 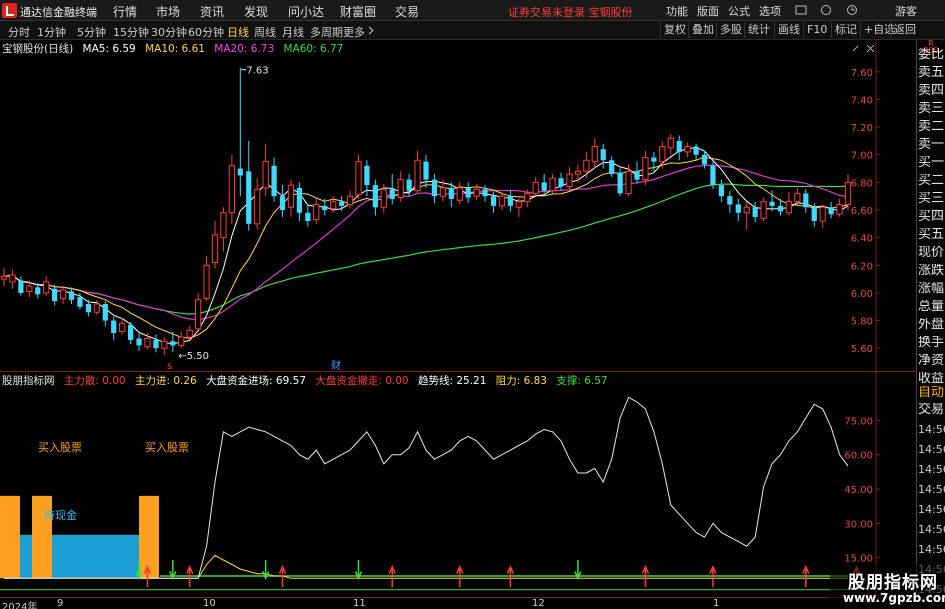 I want to click on period-1min: 1分钟, so click(x=51, y=32).